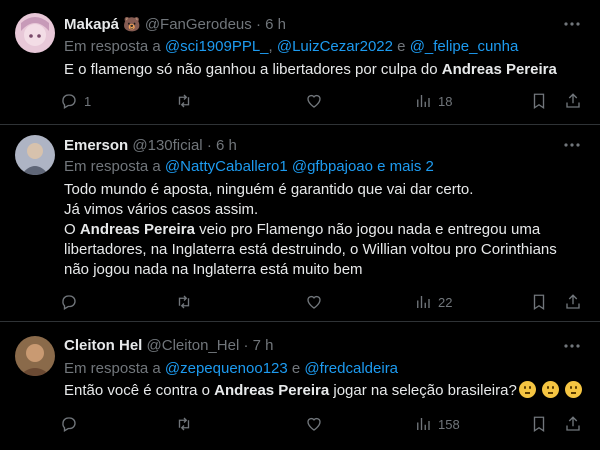  What do you see at coordinates (226, 368) in the screenshot?
I see `mention-link: @zepequenoo123` at bounding box center [226, 368].